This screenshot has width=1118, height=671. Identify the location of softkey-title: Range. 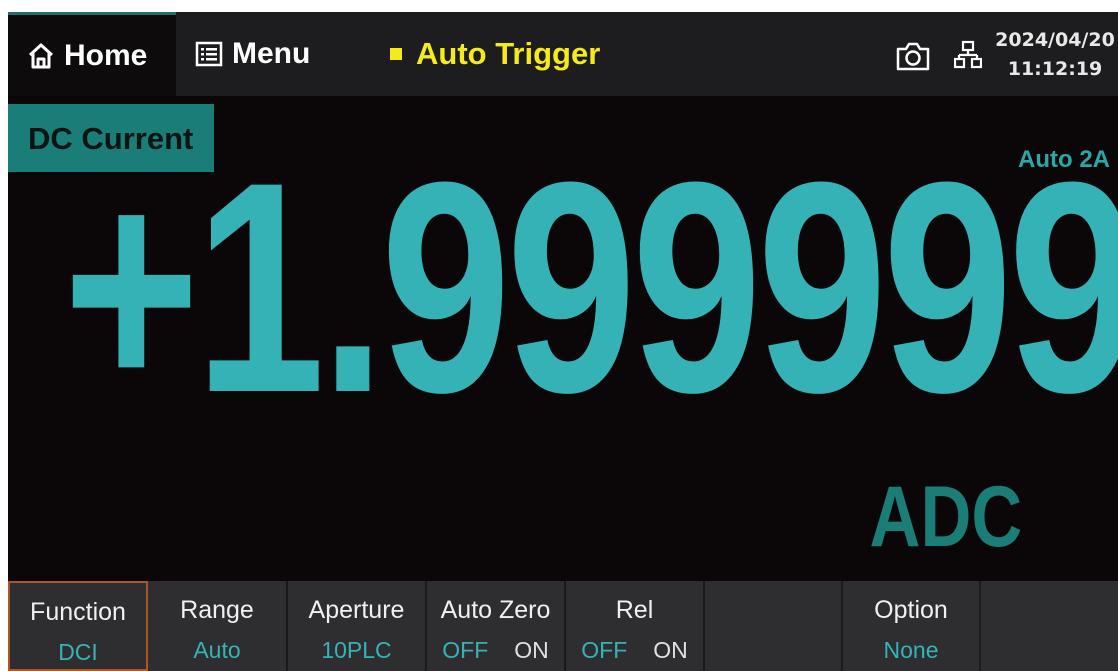
(217, 610).